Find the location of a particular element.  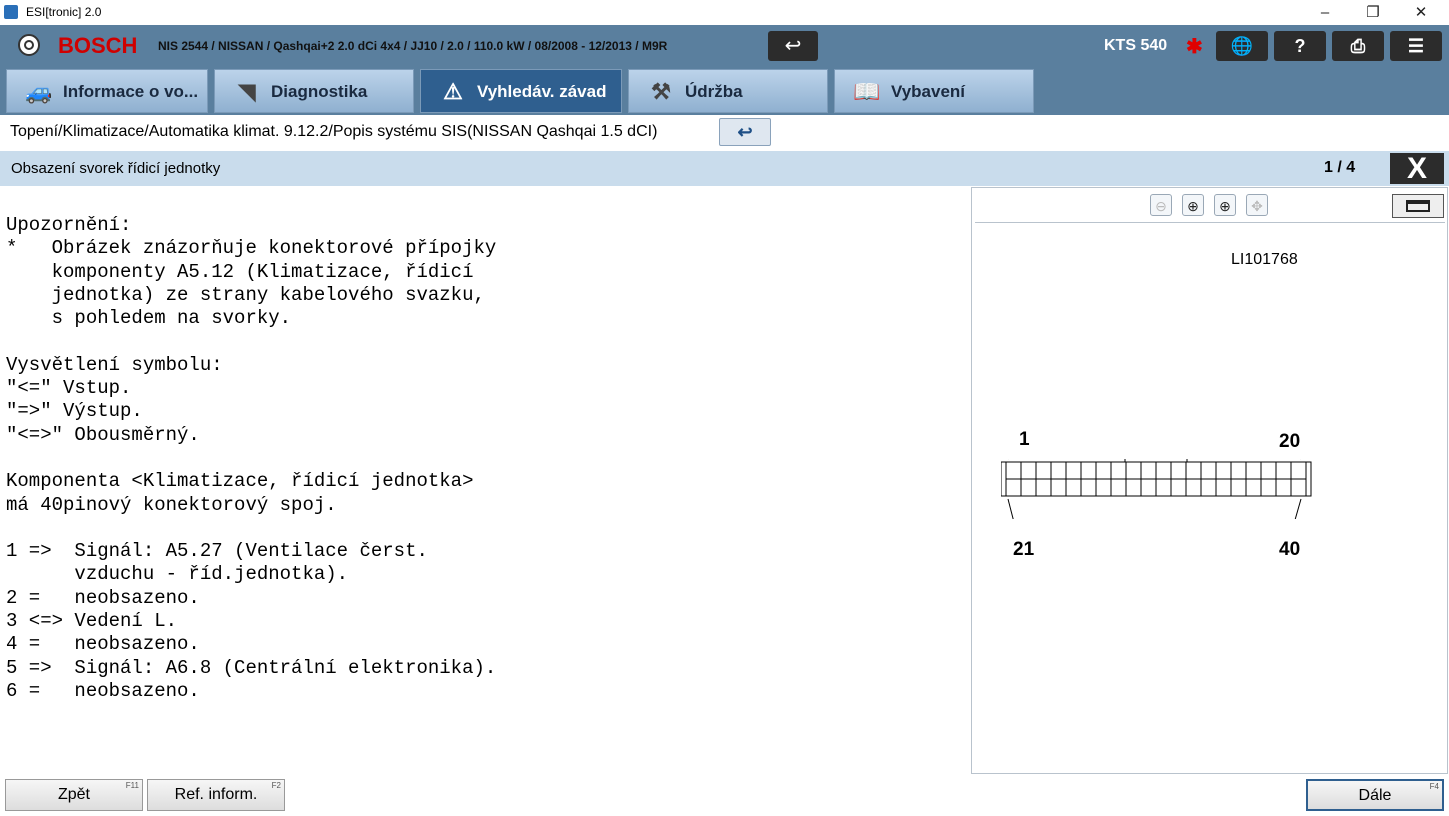

reference-info-label: Ref. inform. is located at coordinates (216, 794).